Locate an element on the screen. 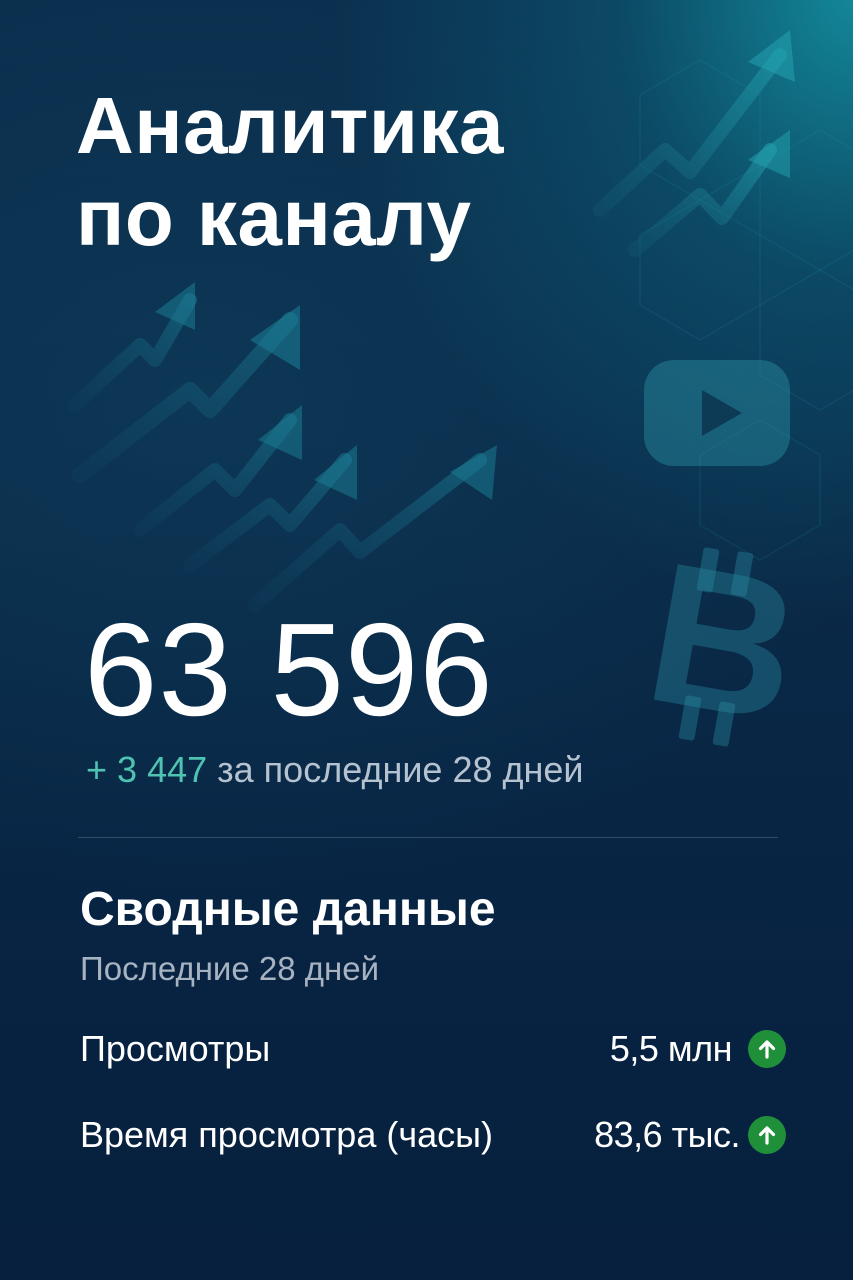  trend-arrows-left is located at coordinates (282, 447).